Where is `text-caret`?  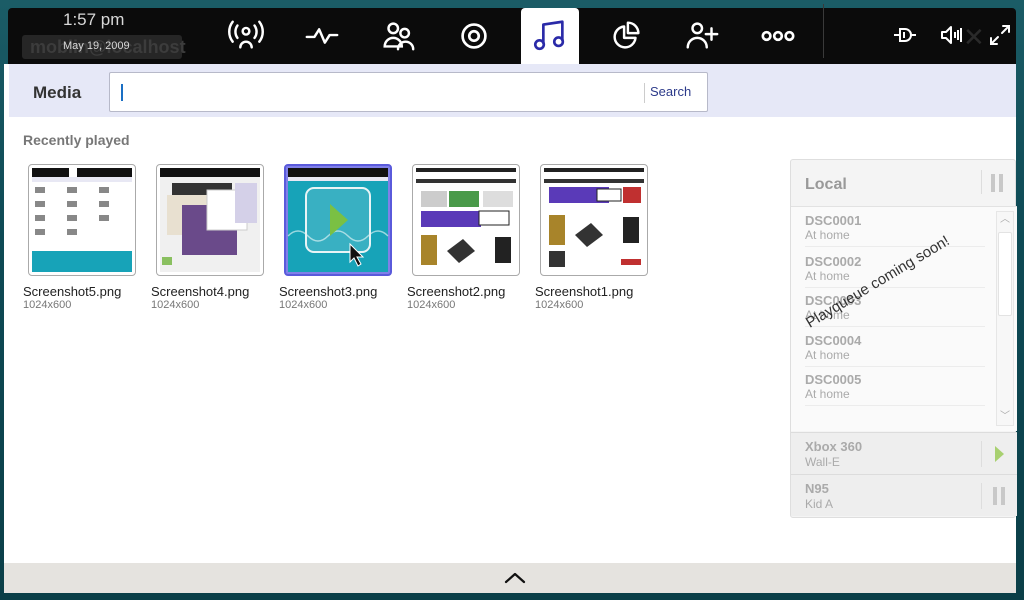 text-caret is located at coordinates (122, 92).